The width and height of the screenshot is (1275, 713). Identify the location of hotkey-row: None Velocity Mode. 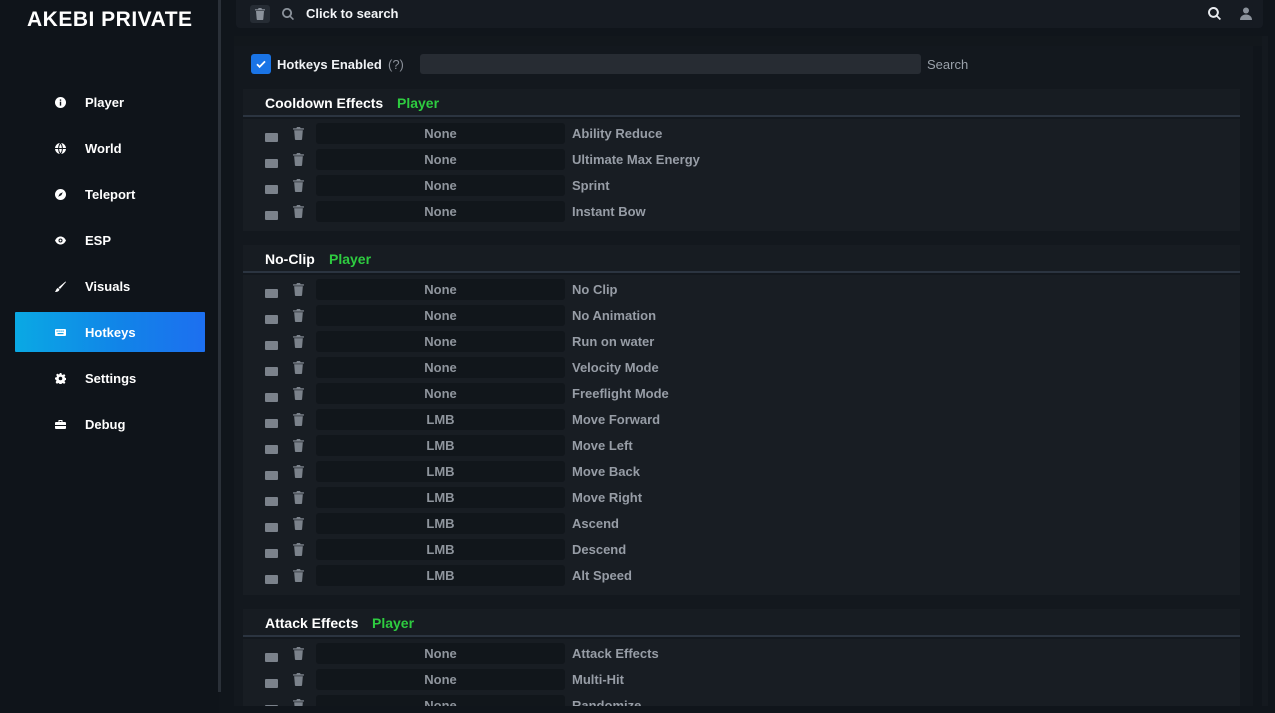
(741, 368).